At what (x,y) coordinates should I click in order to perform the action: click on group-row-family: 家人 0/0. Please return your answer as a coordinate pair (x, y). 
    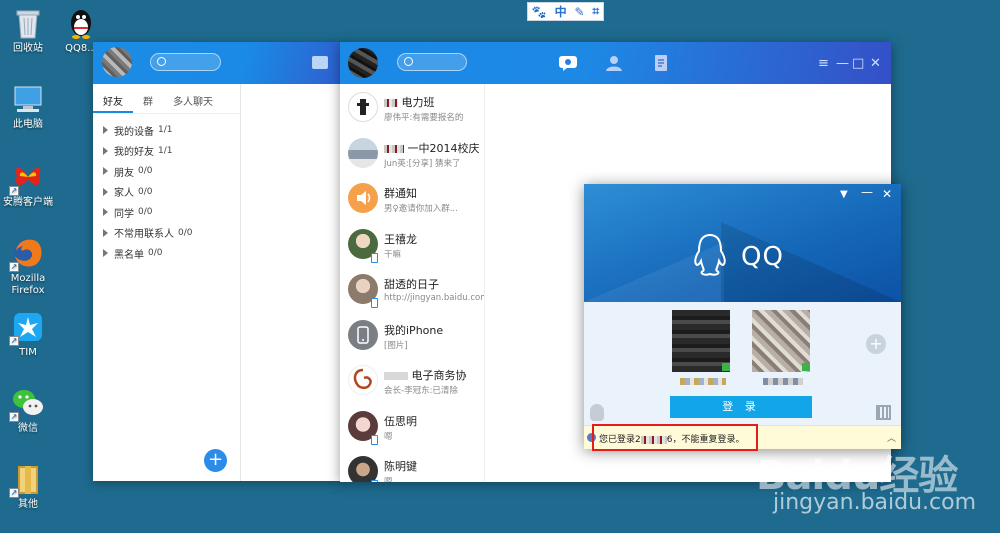
    Looking at the image, I should click on (166, 192).